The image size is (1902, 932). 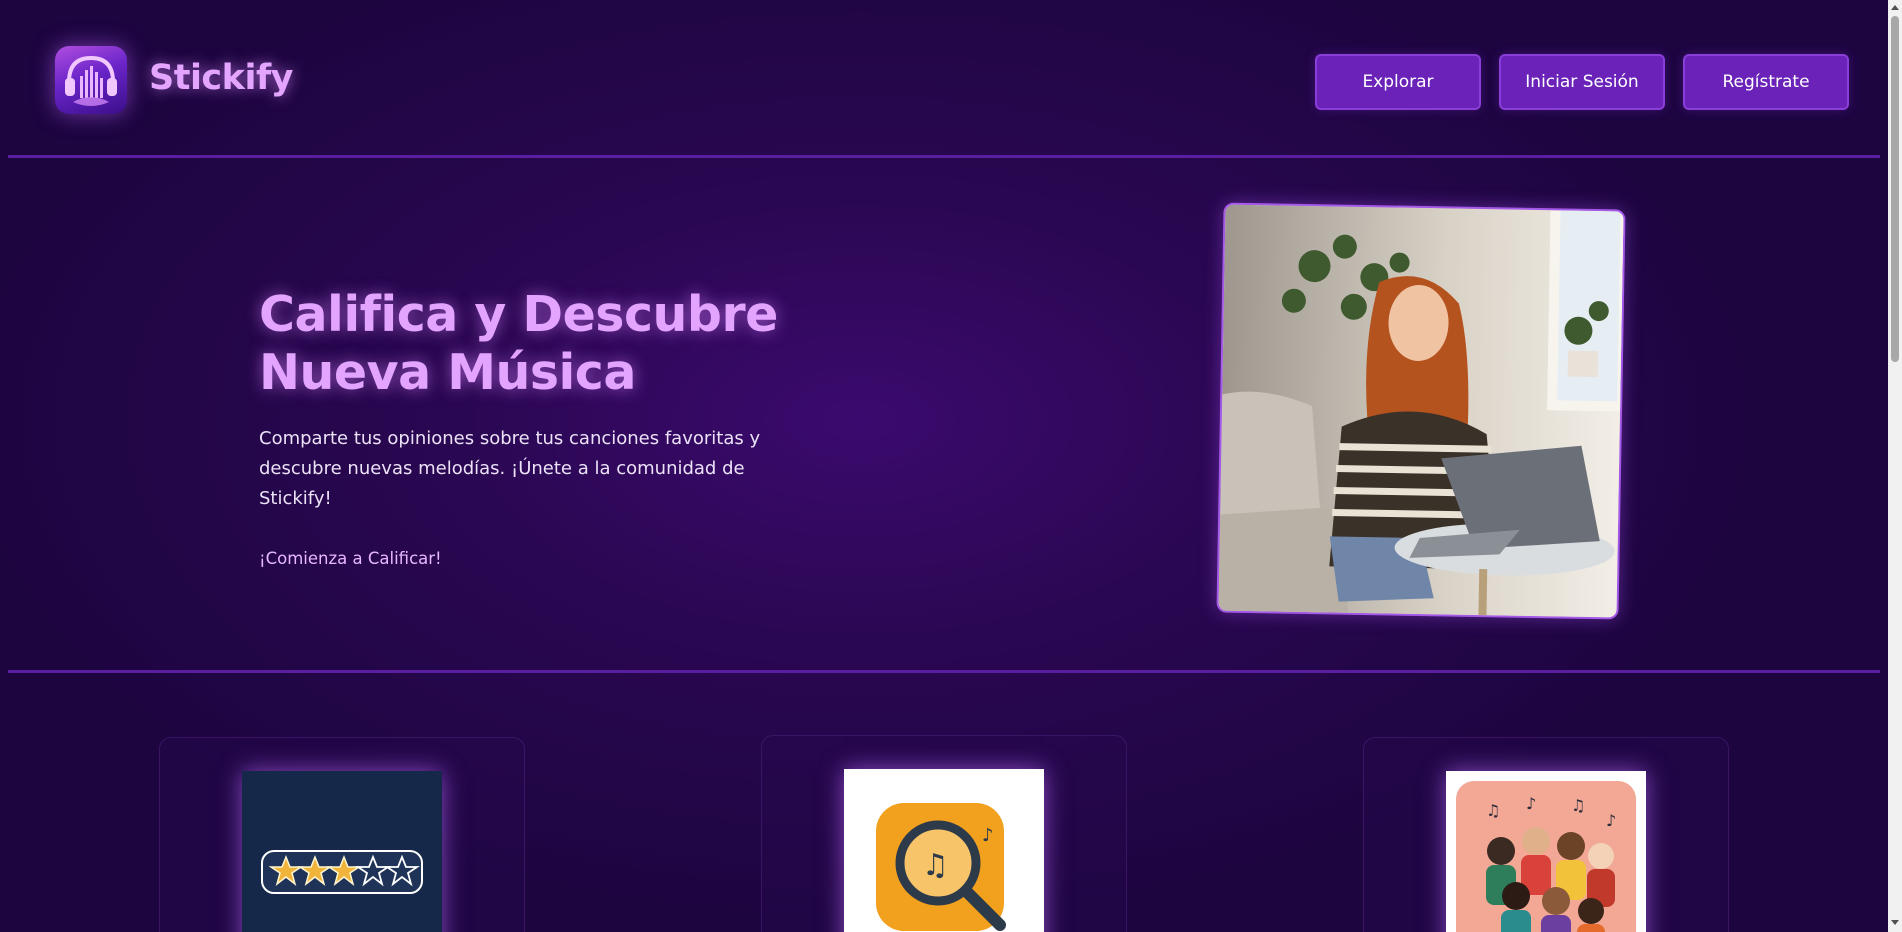 What do you see at coordinates (1582, 82) in the screenshot?
I see `login-button: Iniciar Sesión` at bounding box center [1582, 82].